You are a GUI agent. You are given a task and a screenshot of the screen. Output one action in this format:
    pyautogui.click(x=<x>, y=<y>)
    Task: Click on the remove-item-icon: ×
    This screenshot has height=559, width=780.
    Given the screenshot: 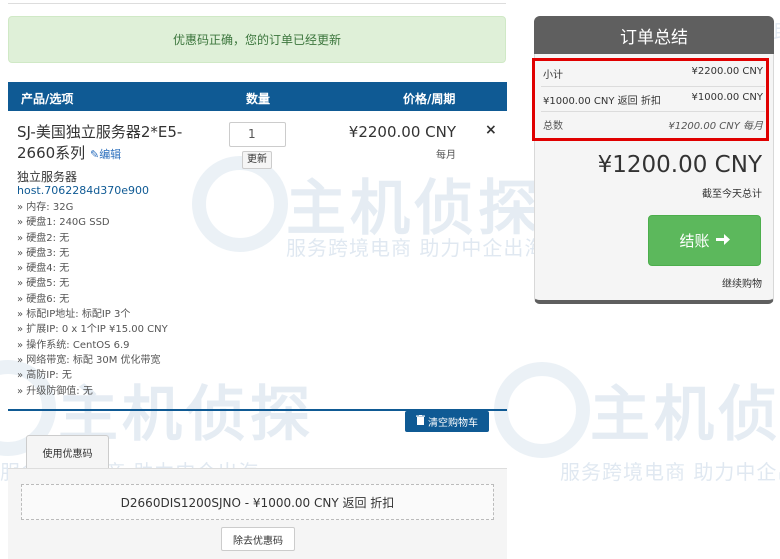 What is the action you would take?
    pyautogui.click(x=491, y=130)
    